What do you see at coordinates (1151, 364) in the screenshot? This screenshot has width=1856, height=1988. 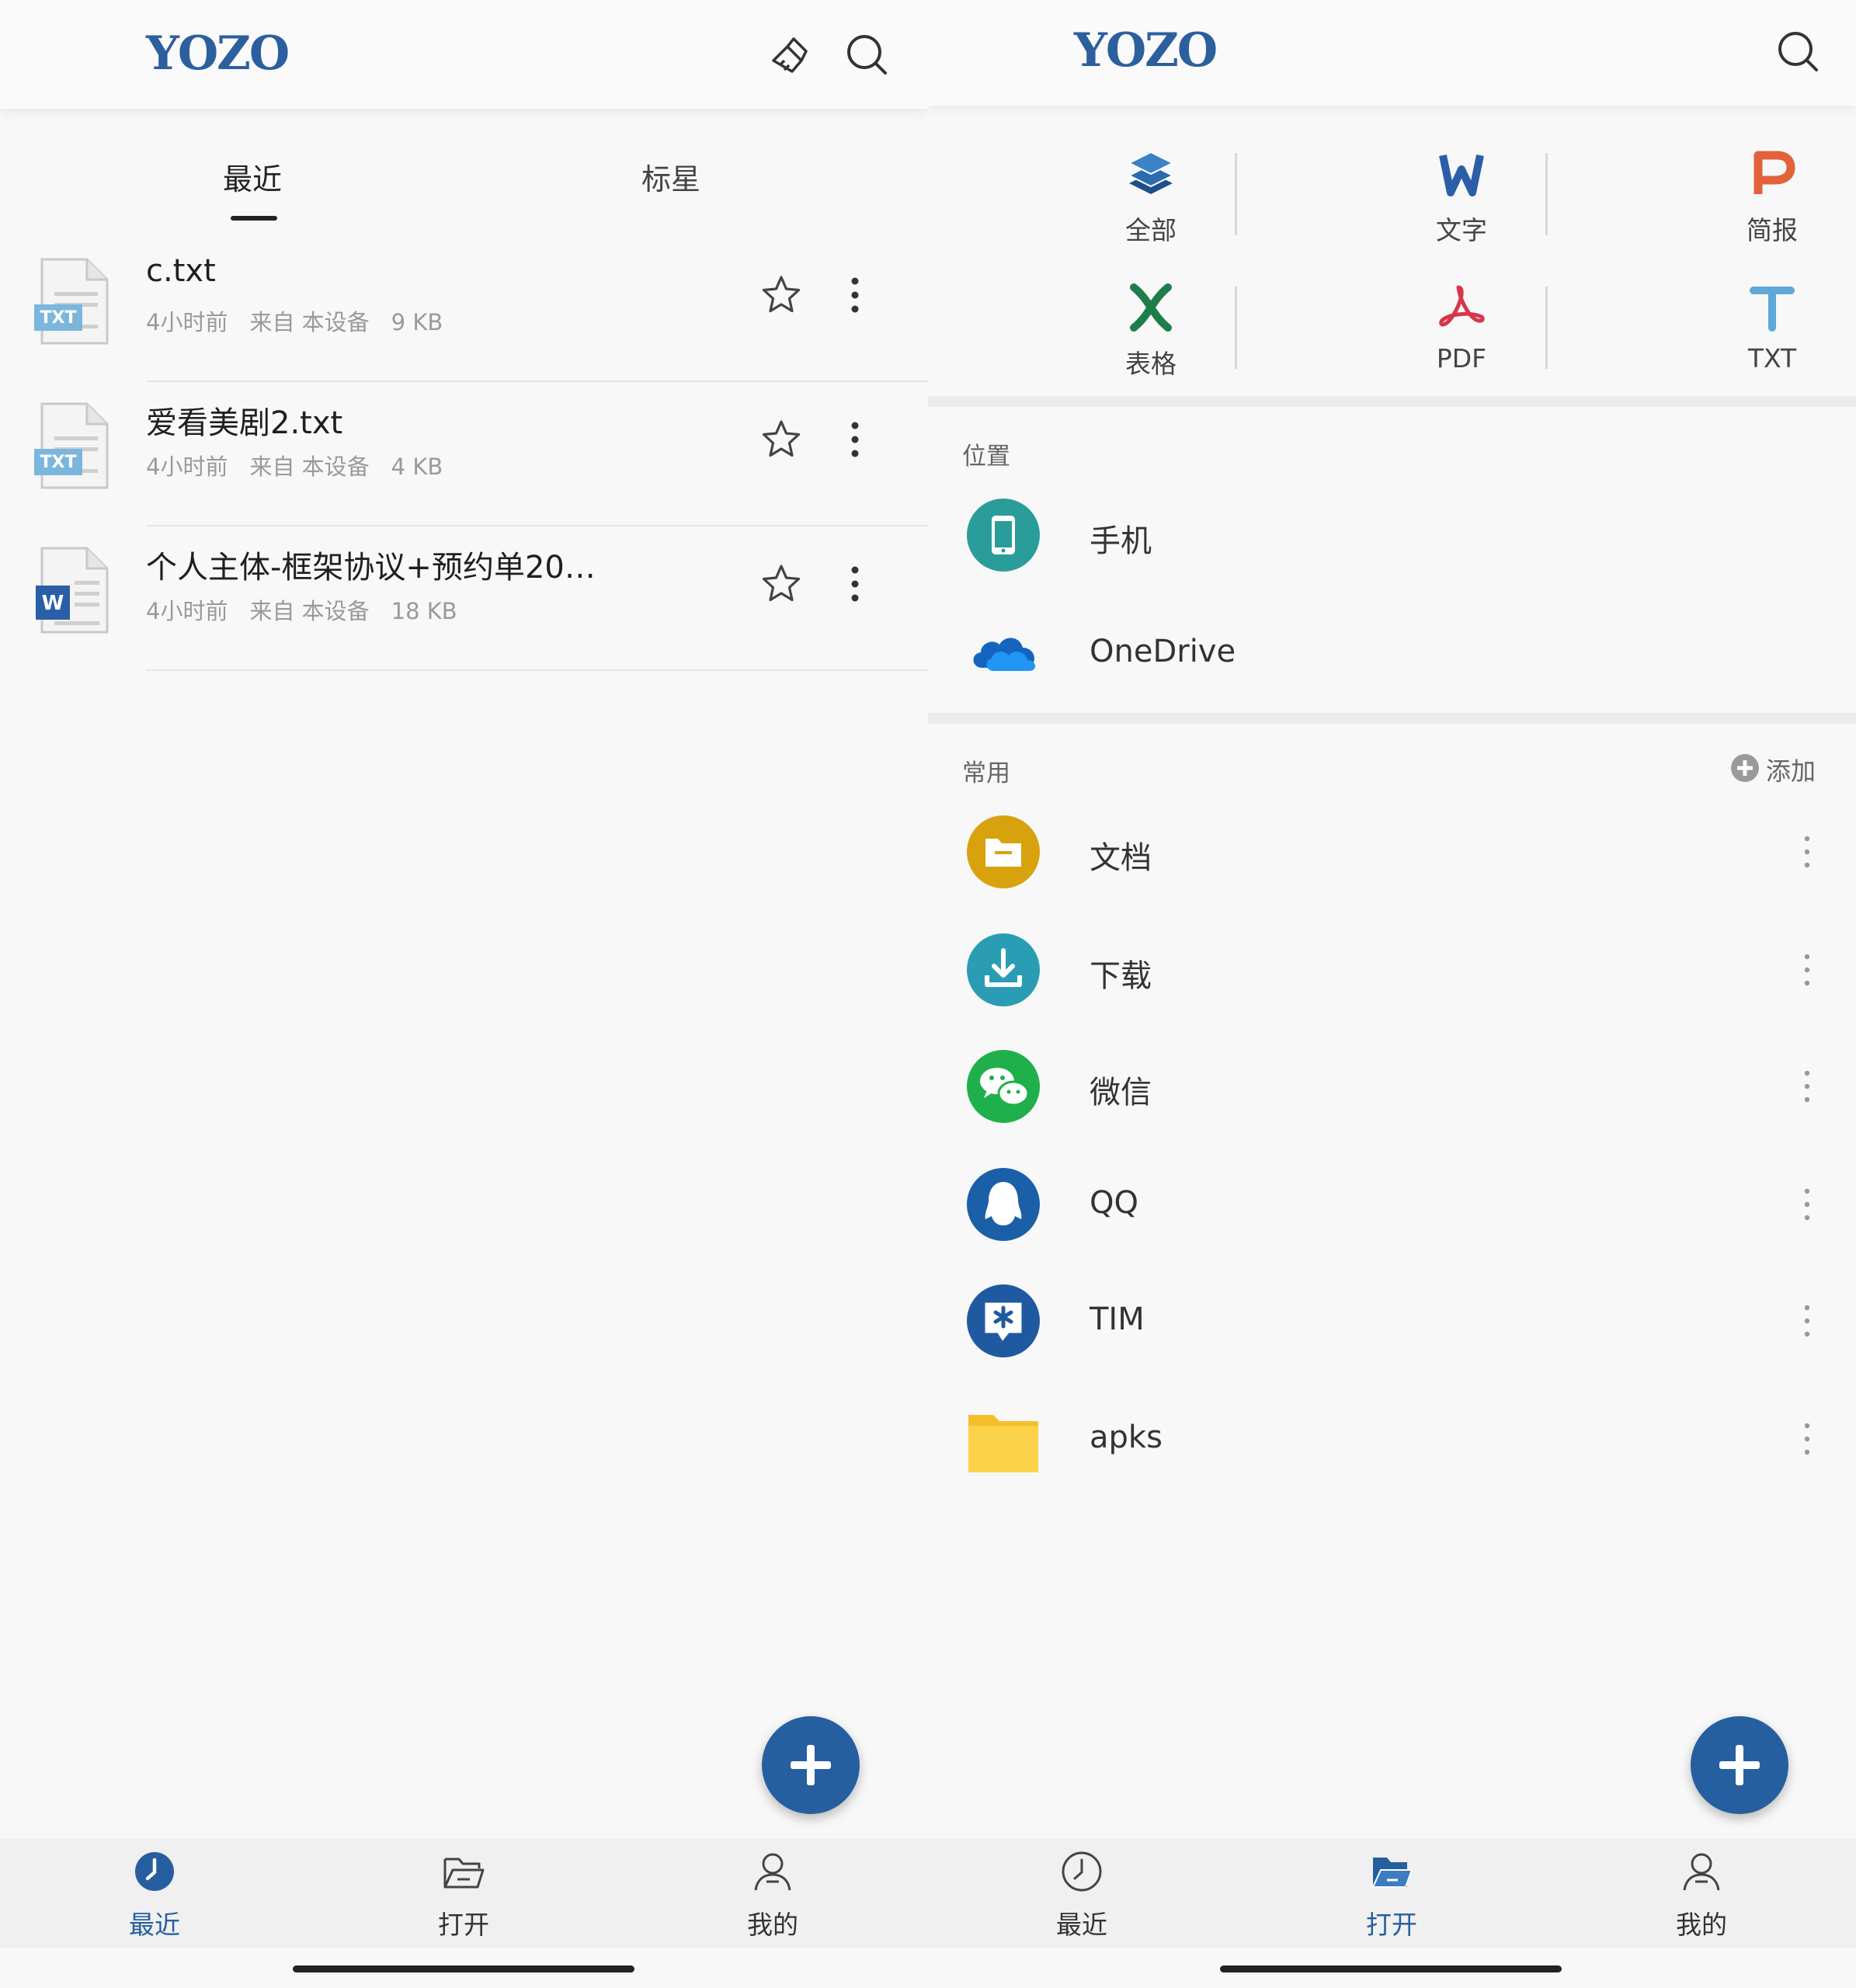 I see `category-label: 表格` at bounding box center [1151, 364].